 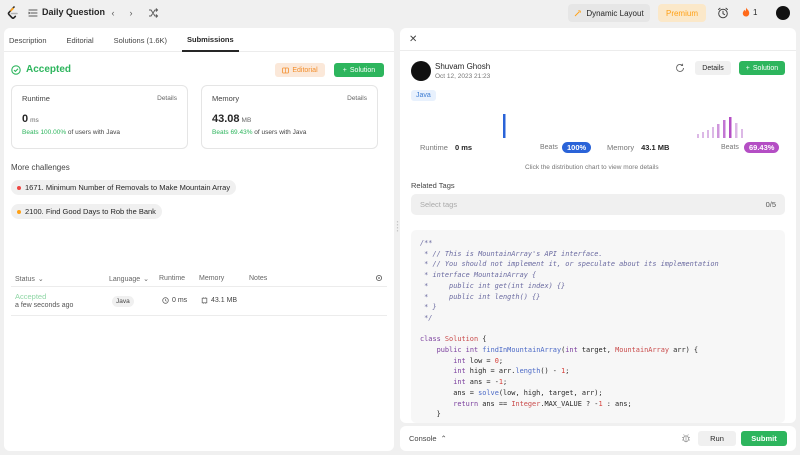 What do you see at coordinates (226, 119) in the screenshot?
I see `memory-number: 43.08` at bounding box center [226, 119].